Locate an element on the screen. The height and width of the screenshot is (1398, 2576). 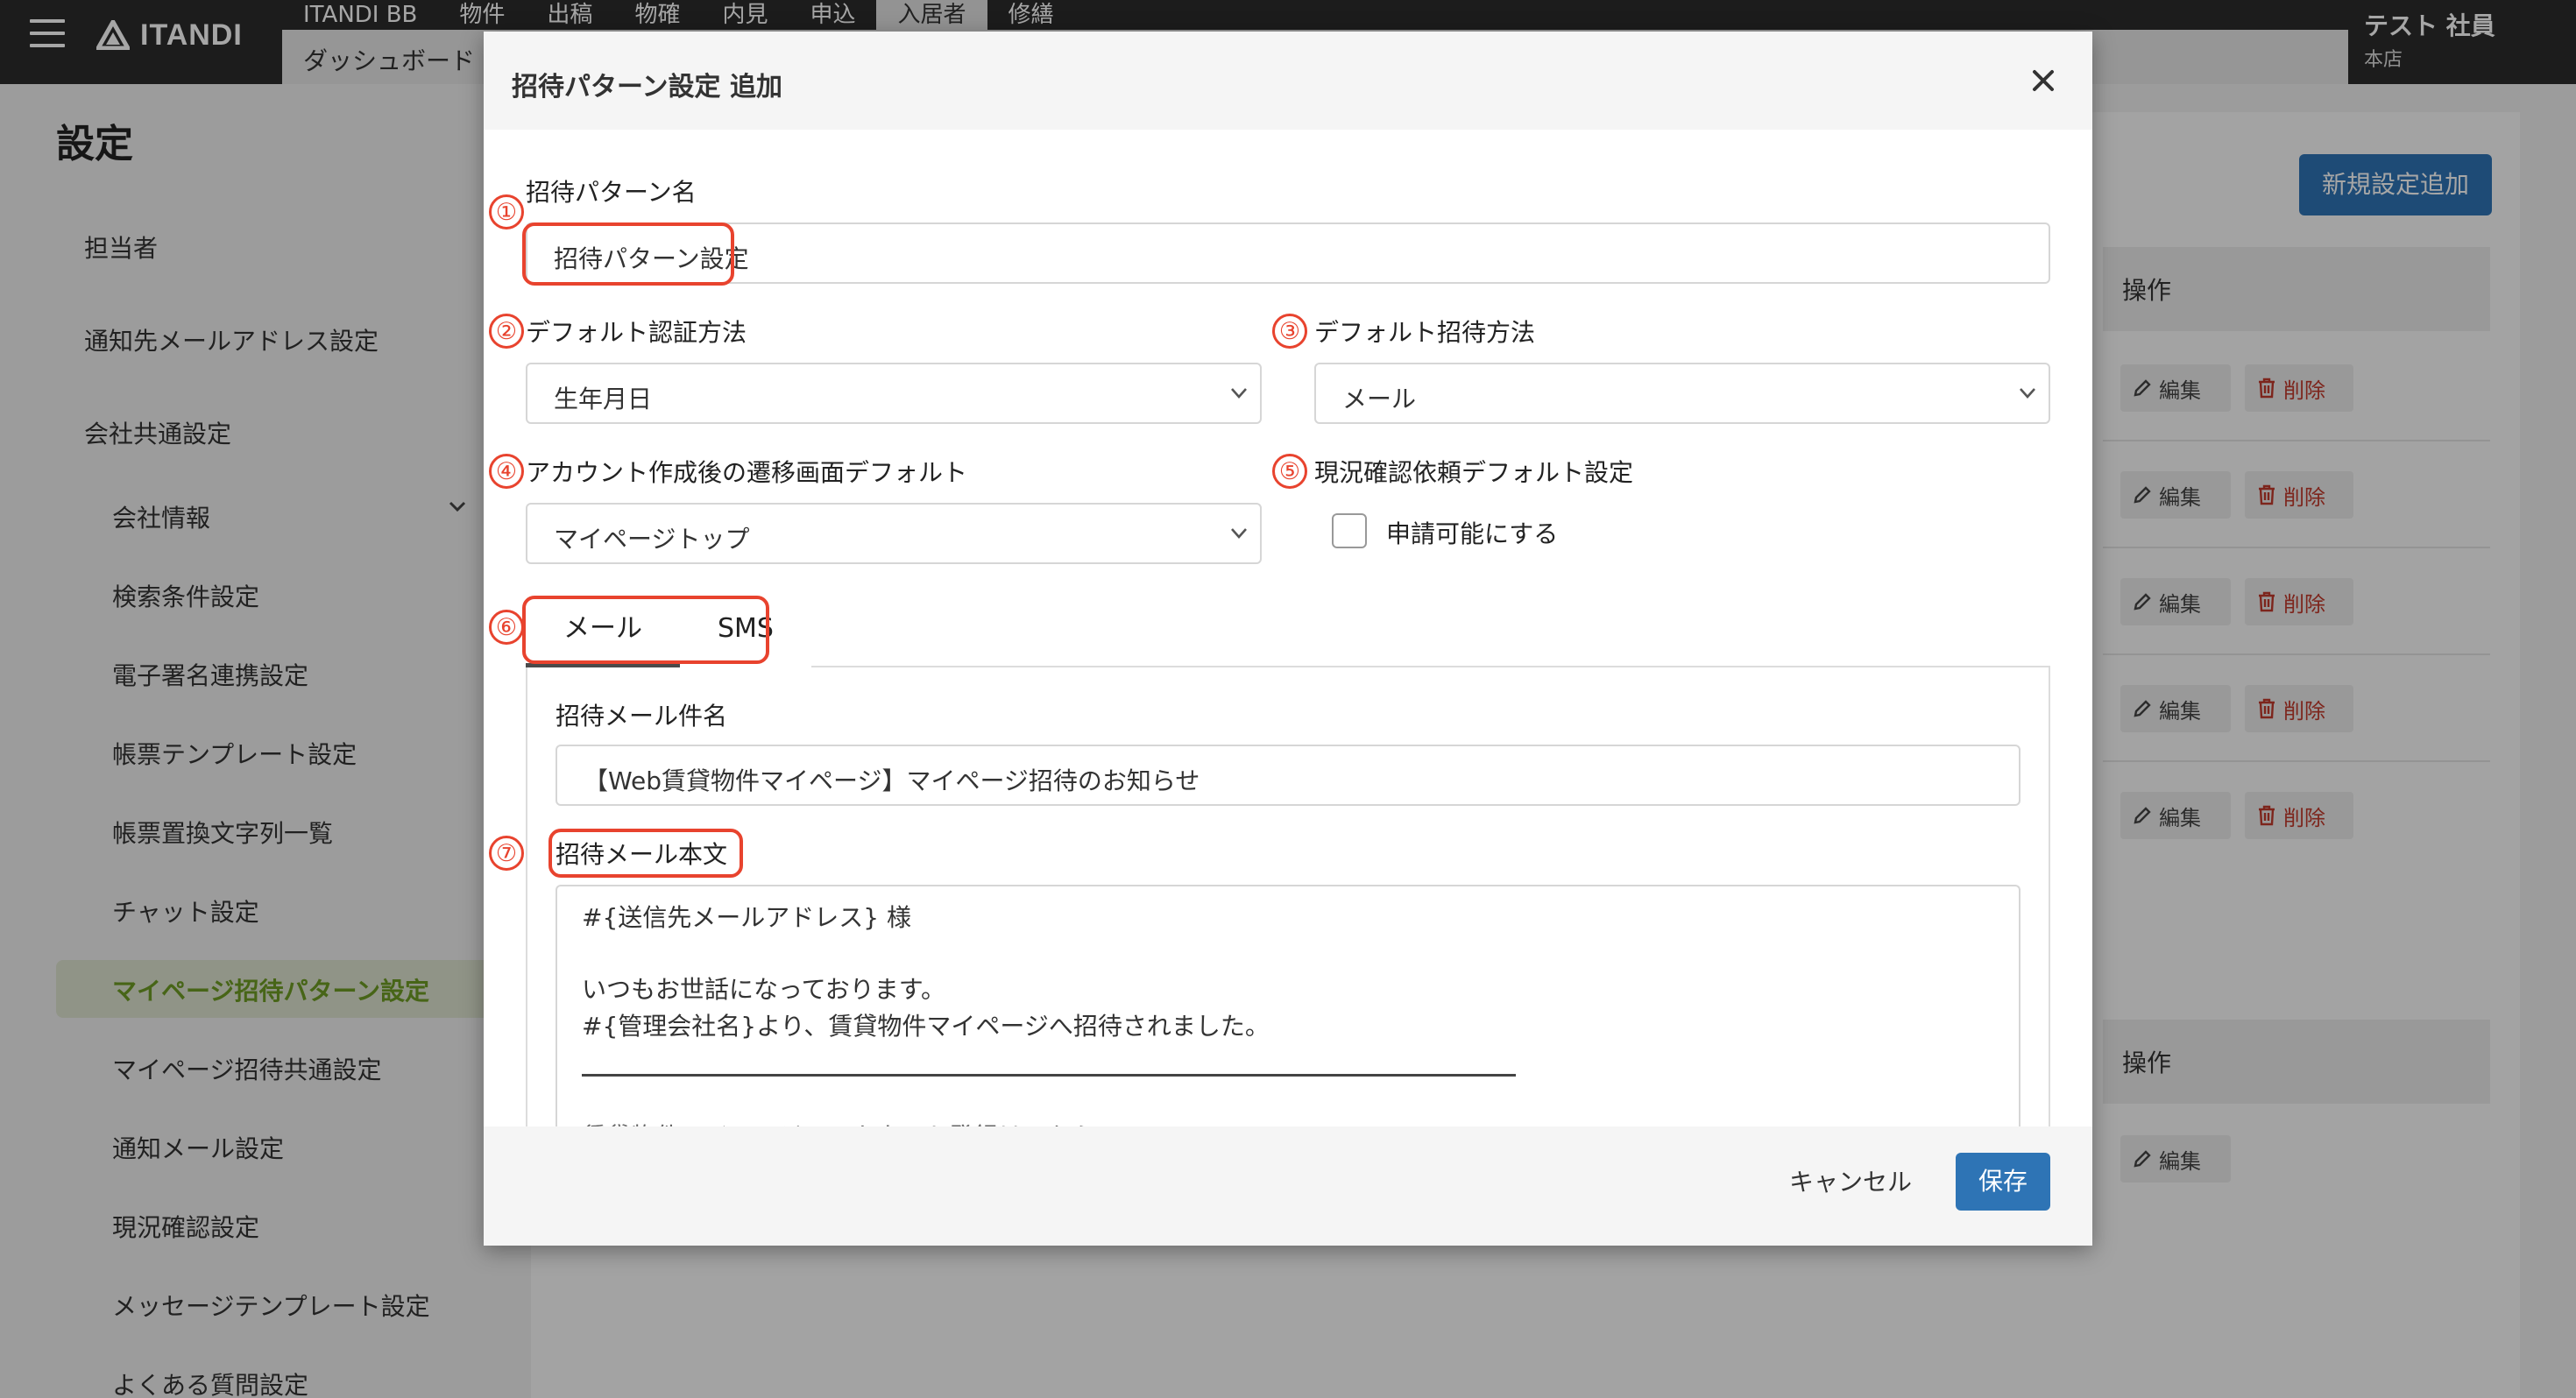
invite-method-value: メール is located at coordinates (1379, 399).